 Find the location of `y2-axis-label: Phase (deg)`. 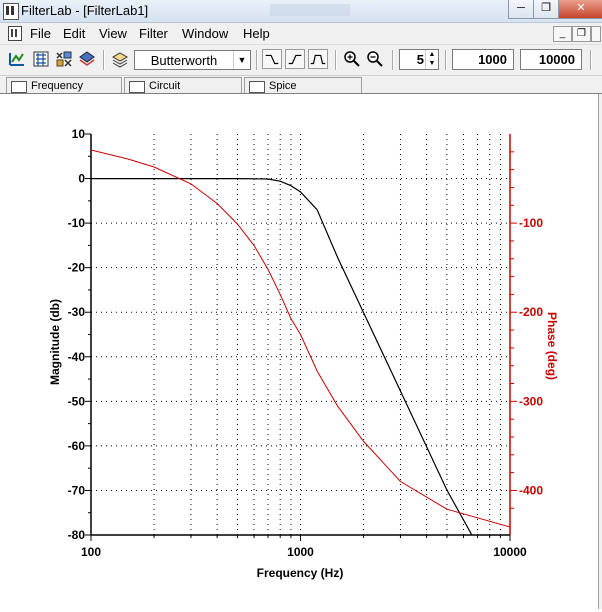

y2-axis-label: Phase (deg) is located at coordinates (552, 346).